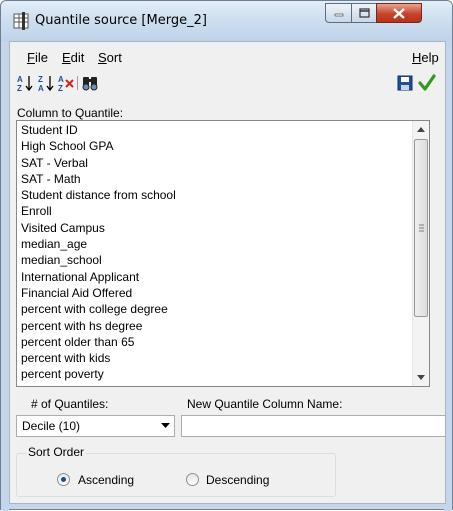  I want to click on app-icon, so click(21, 21).